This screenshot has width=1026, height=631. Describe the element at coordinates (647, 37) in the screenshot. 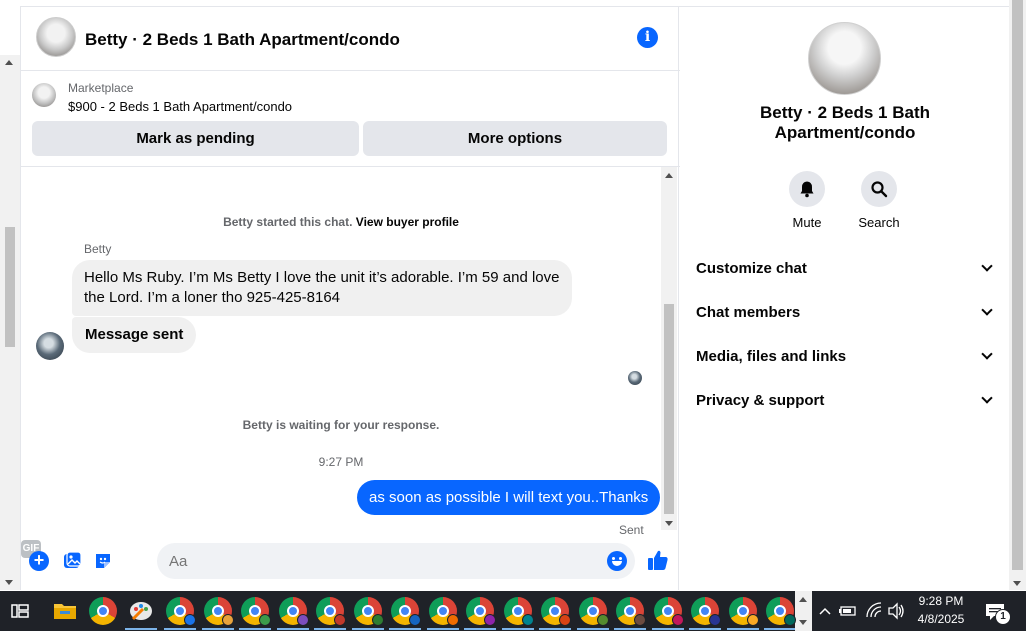

I see `info-icon: i` at that location.